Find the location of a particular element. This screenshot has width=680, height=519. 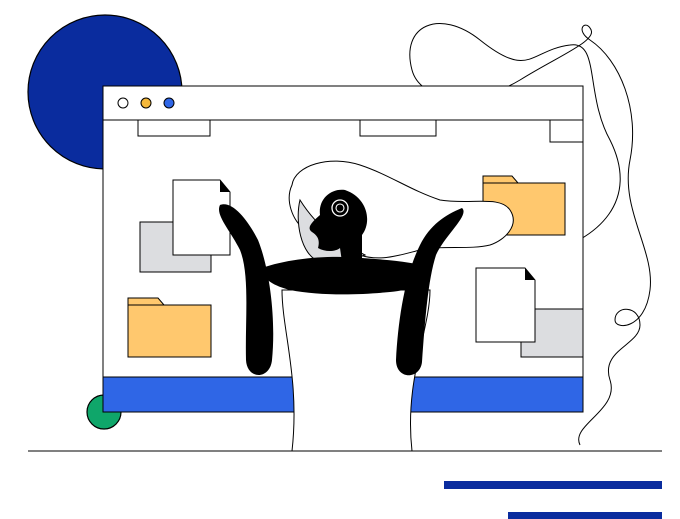

navy-bar-top is located at coordinates (553, 485).